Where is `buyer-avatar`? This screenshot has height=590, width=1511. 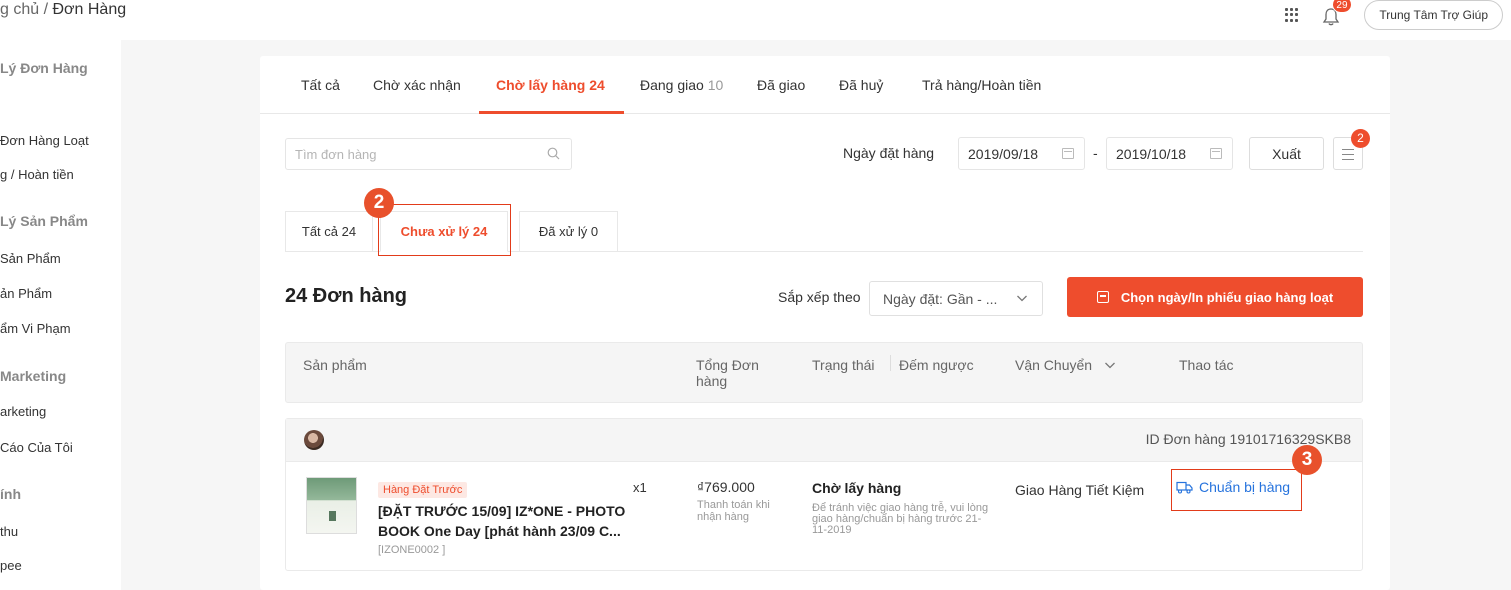 buyer-avatar is located at coordinates (314, 440).